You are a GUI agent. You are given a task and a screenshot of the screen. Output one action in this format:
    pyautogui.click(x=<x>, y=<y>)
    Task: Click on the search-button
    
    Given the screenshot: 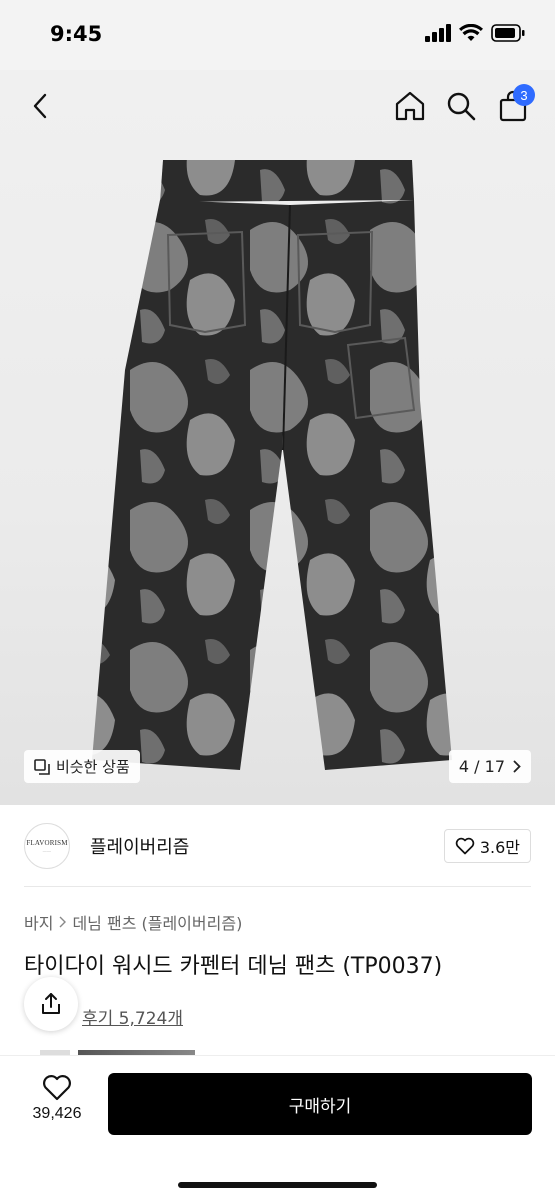 What is the action you would take?
    pyautogui.click(x=461, y=106)
    